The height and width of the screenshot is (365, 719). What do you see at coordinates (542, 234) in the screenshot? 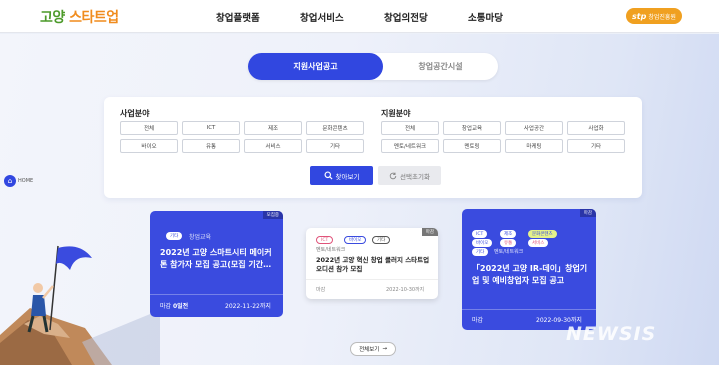
I see `tag: 문화콘텐츠` at bounding box center [542, 234].